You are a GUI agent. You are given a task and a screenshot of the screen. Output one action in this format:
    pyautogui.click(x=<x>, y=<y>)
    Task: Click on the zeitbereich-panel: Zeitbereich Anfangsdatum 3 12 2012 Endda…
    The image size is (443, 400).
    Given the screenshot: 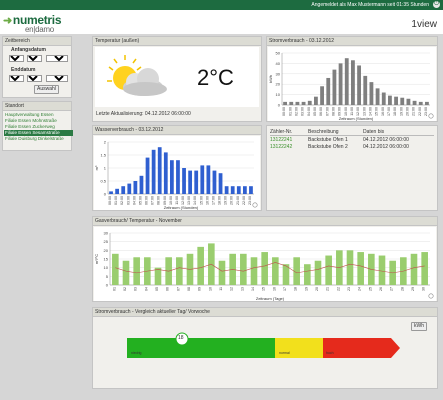 What is the action you would take?
    pyautogui.click(x=37, y=67)
    